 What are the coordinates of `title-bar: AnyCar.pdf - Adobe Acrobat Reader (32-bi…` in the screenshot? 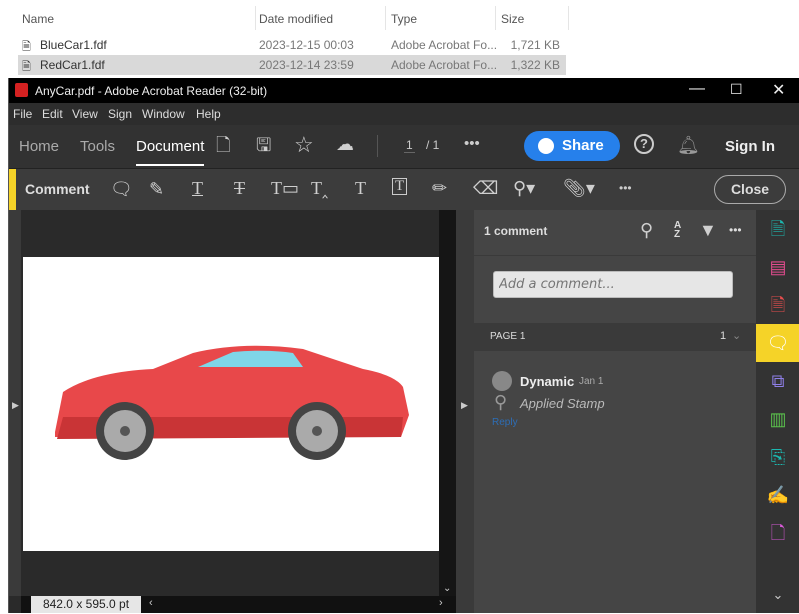 It's located at (404, 90).